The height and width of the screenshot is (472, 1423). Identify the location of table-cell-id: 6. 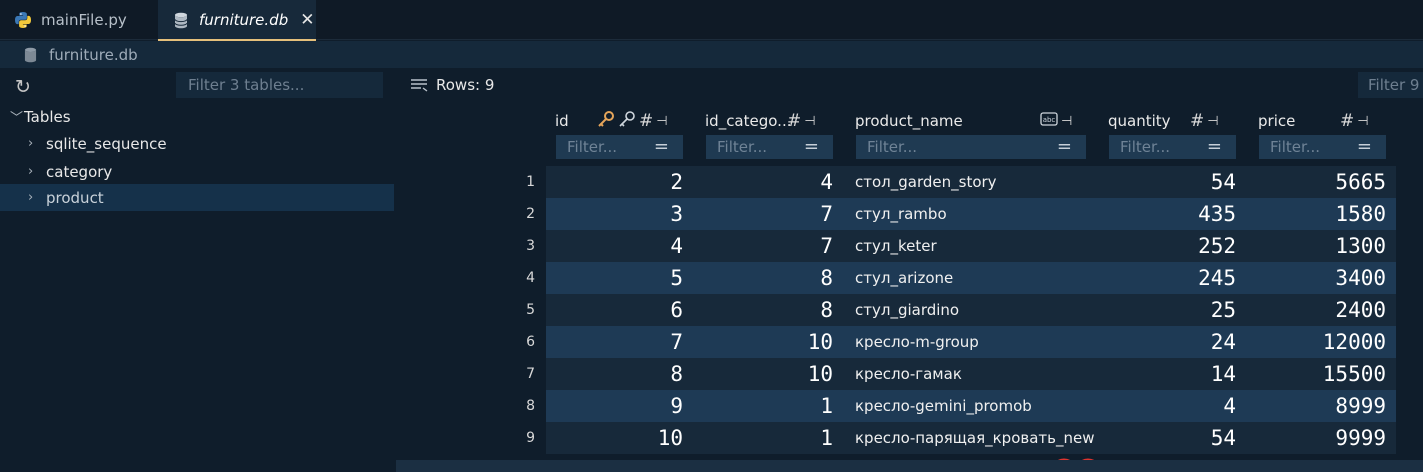
(614, 310).